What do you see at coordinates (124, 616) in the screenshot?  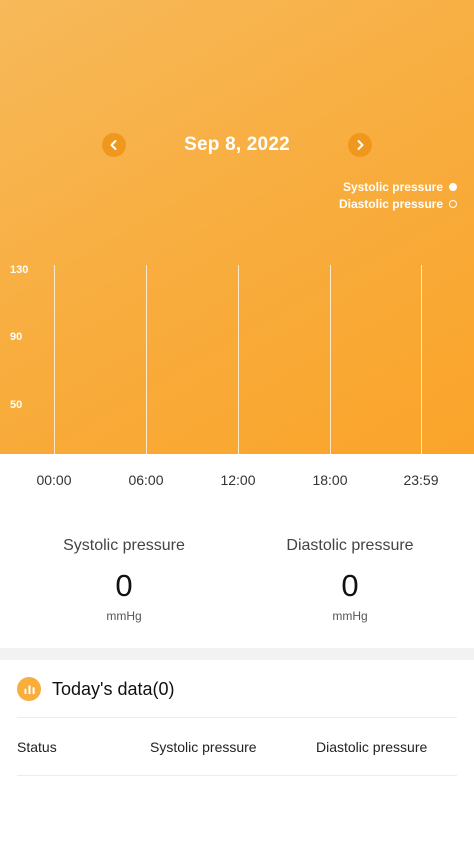 I see `systolic-unit: mmHg` at bounding box center [124, 616].